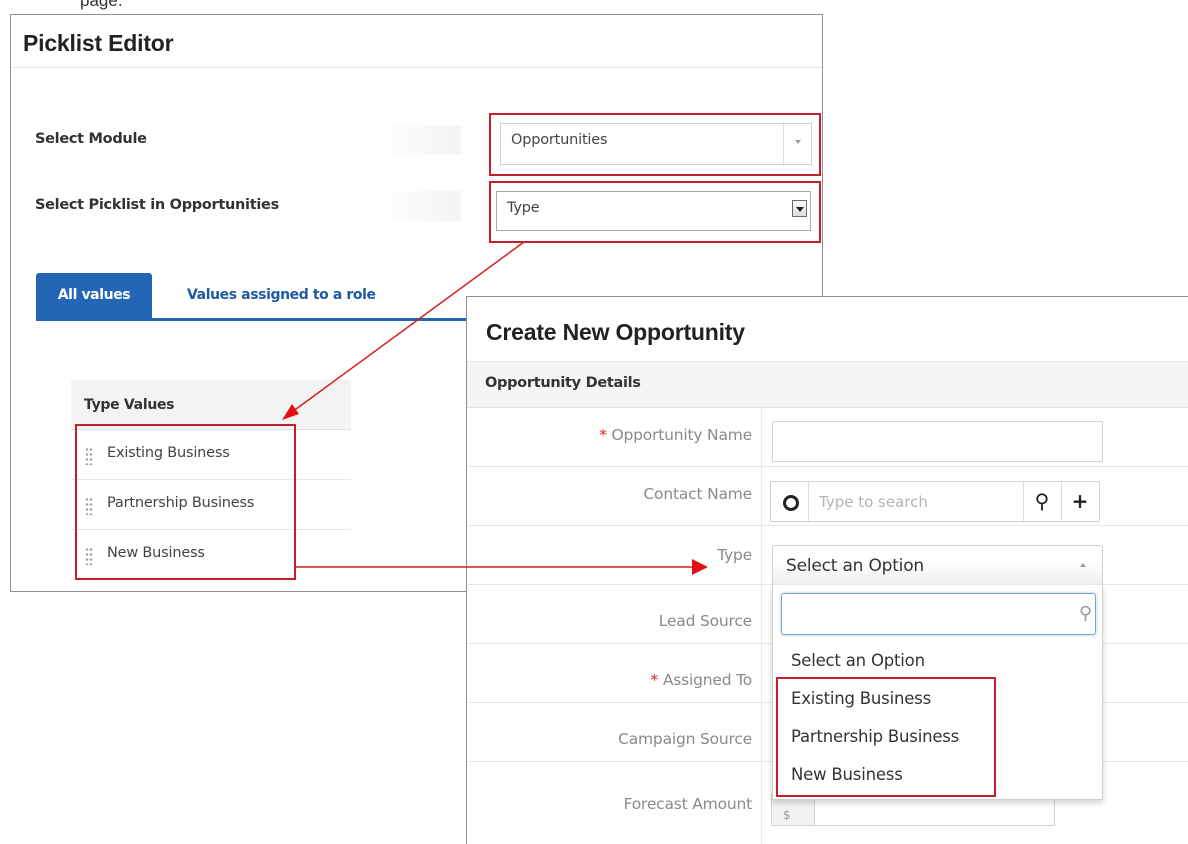  What do you see at coordinates (937, 441) in the screenshot?
I see `opportunity-name-input` at bounding box center [937, 441].